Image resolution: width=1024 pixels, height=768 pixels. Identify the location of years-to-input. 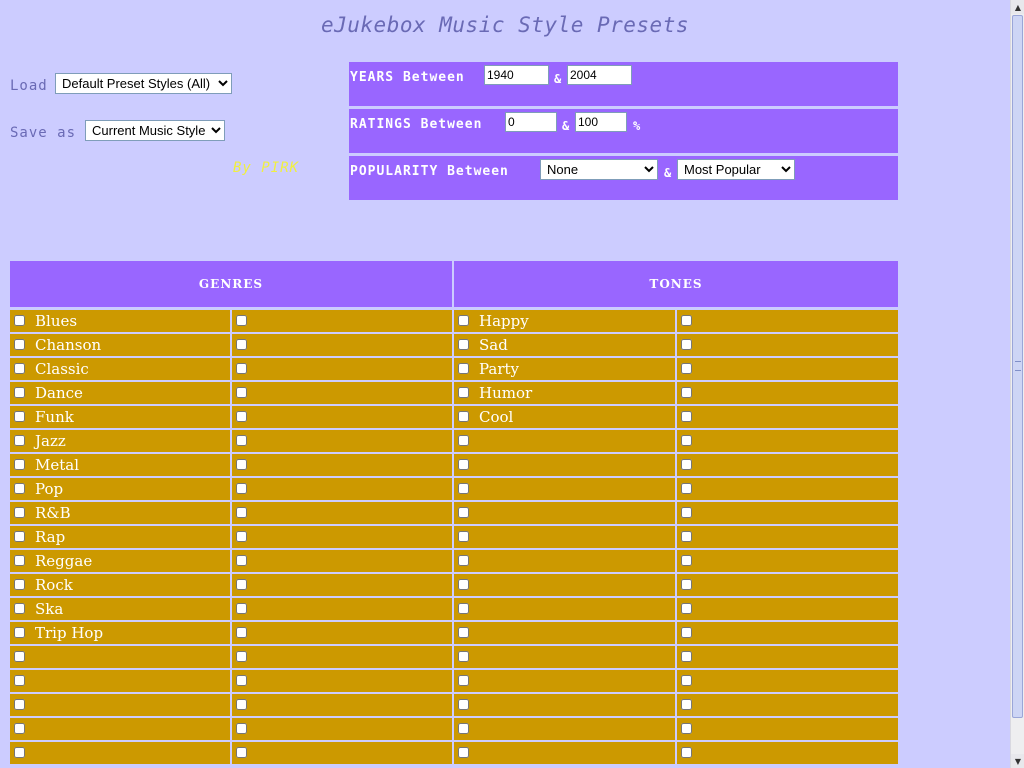
(599, 75).